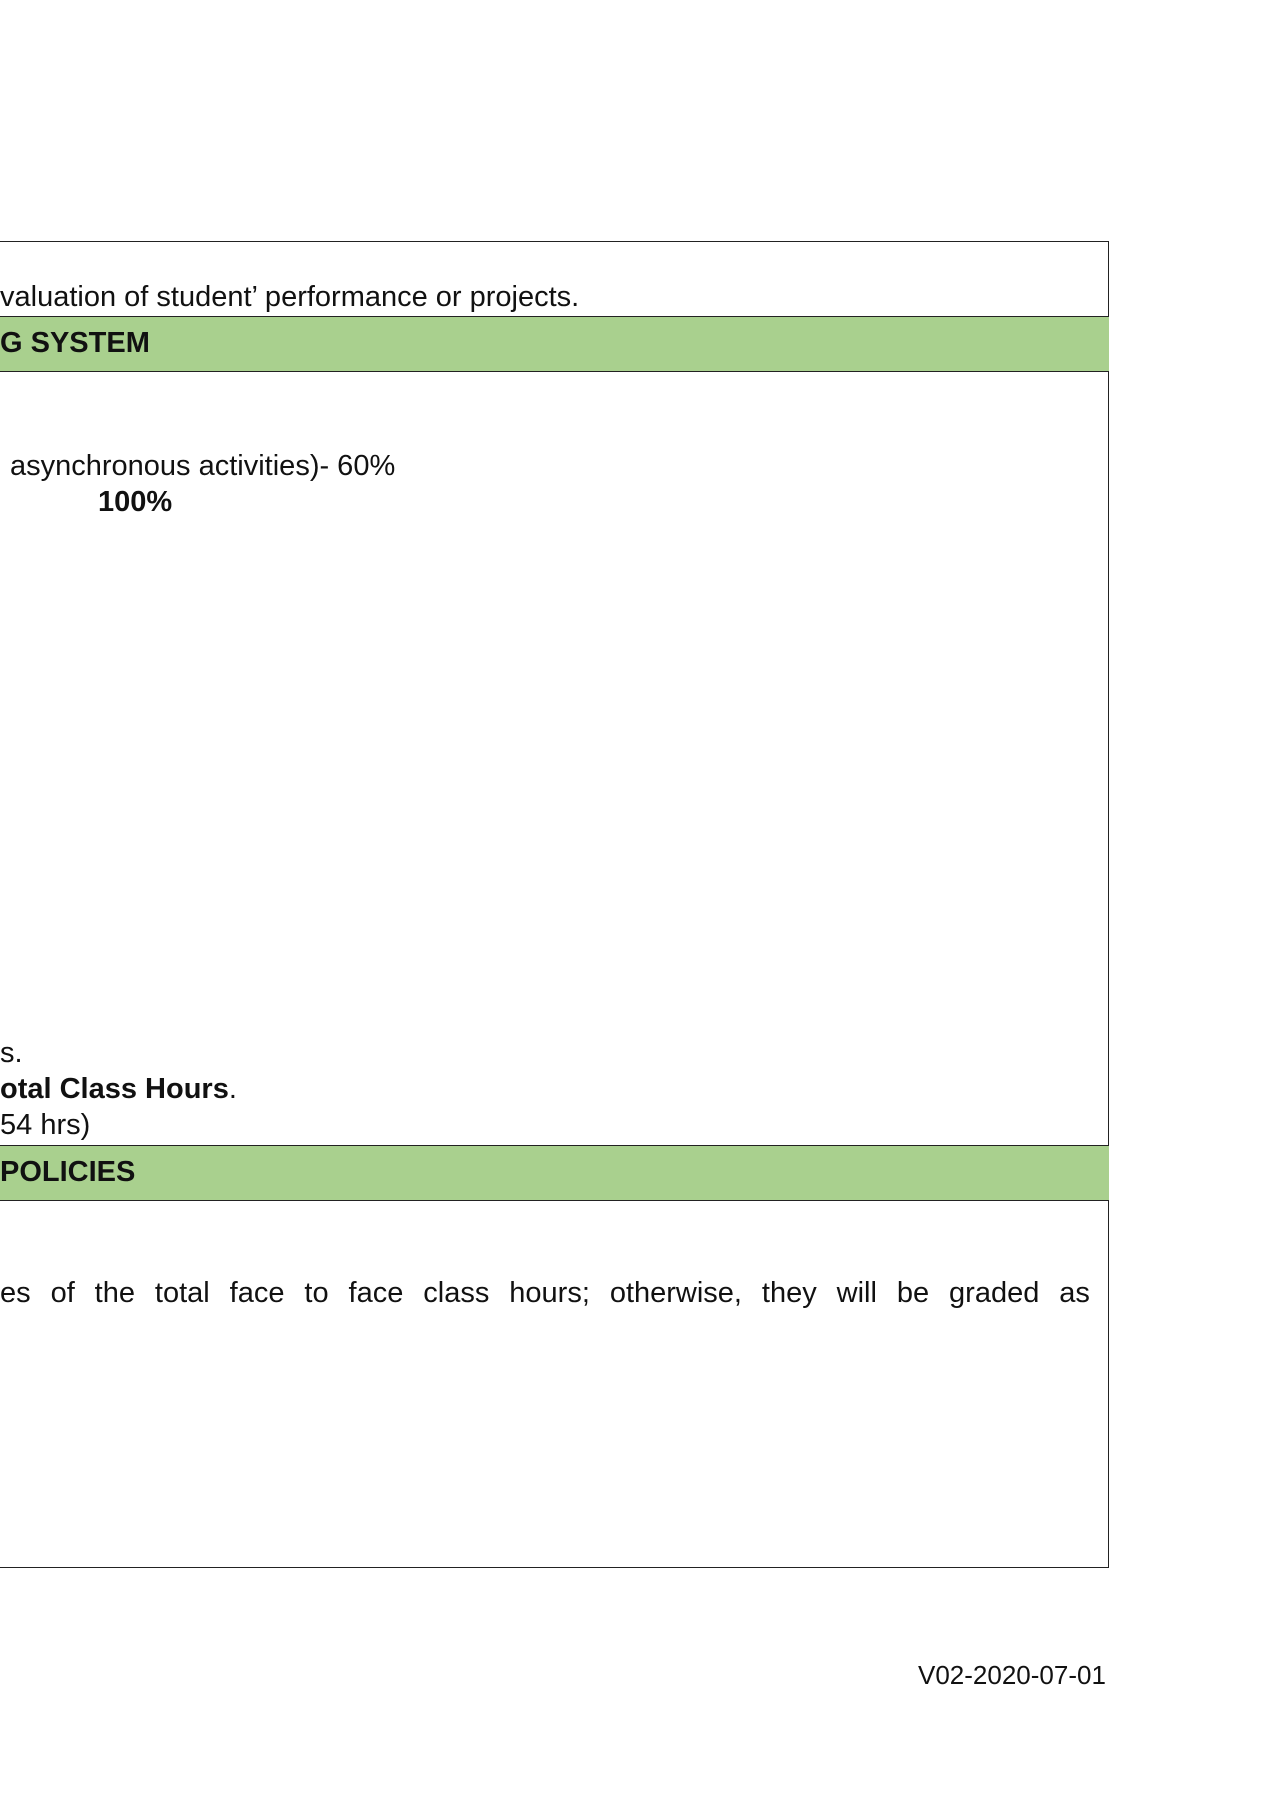  I want to click on grading-async-line: asynchronous activities)- 60%, so click(203, 466).